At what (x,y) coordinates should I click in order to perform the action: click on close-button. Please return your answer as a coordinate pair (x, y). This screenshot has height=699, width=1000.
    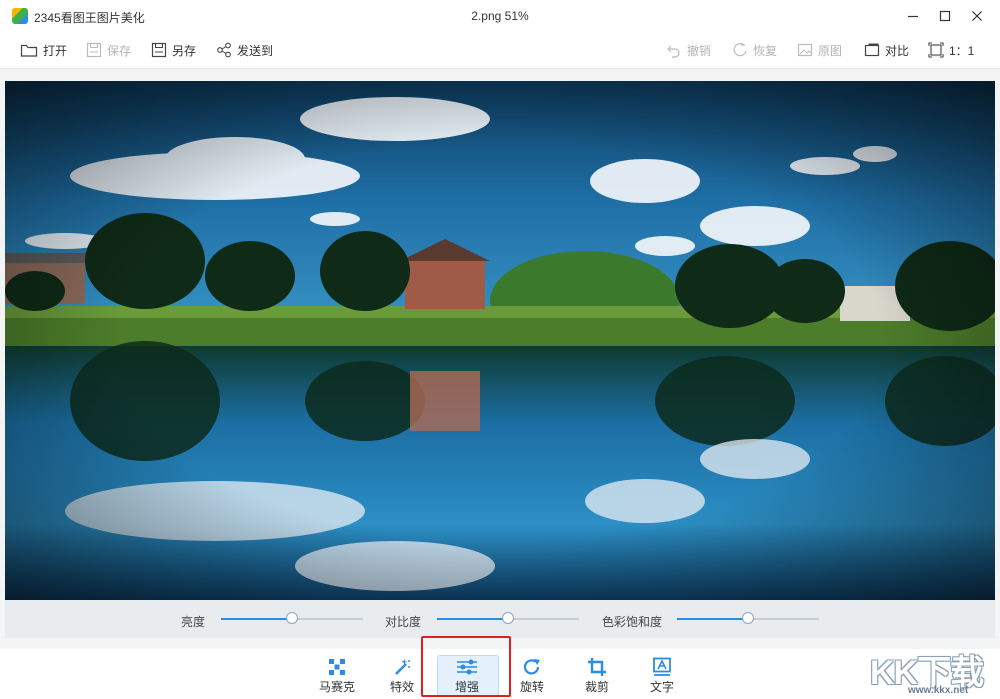
    Looking at the image, I should click on (977, 16).